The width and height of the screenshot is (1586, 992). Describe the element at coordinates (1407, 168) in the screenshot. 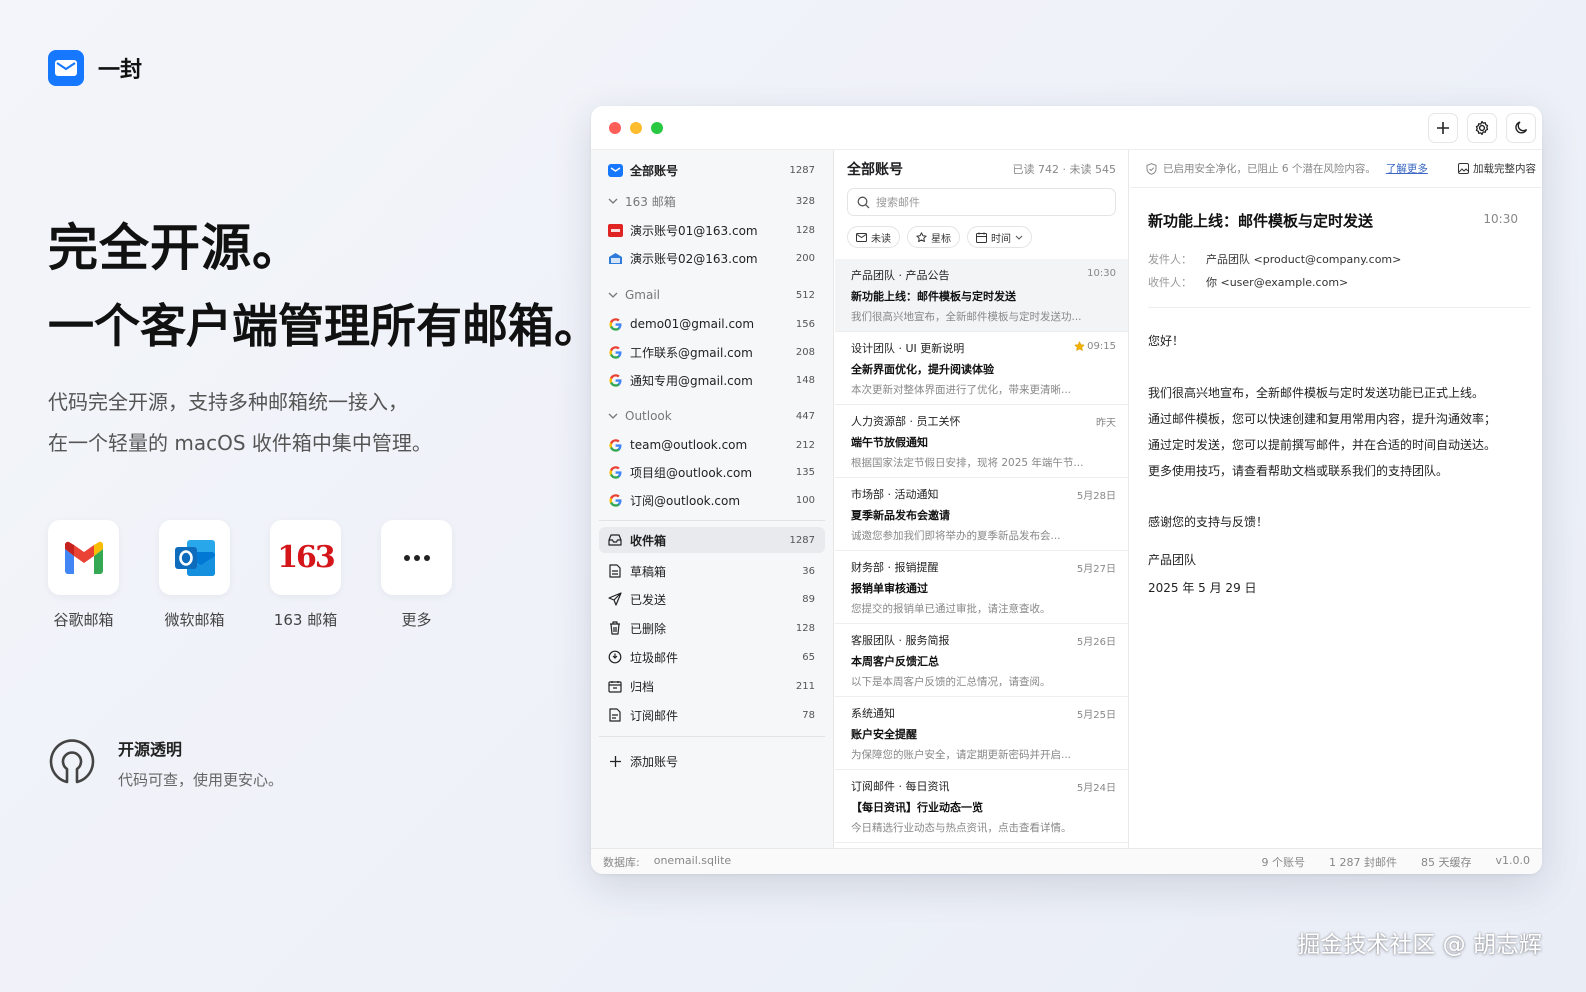

I see `learn-more-link: 了解更多` at that location.